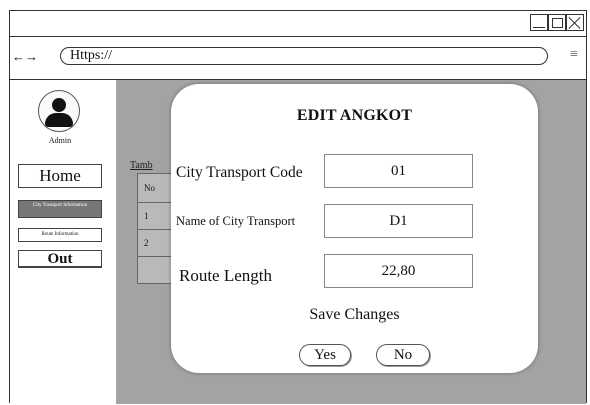 Image resolution: width=590 pixels, height=405 pixels. What do you see at coordinates (59, 111) in the screenshot?
I see `avatar-icon` at bounding box center [59, 111].